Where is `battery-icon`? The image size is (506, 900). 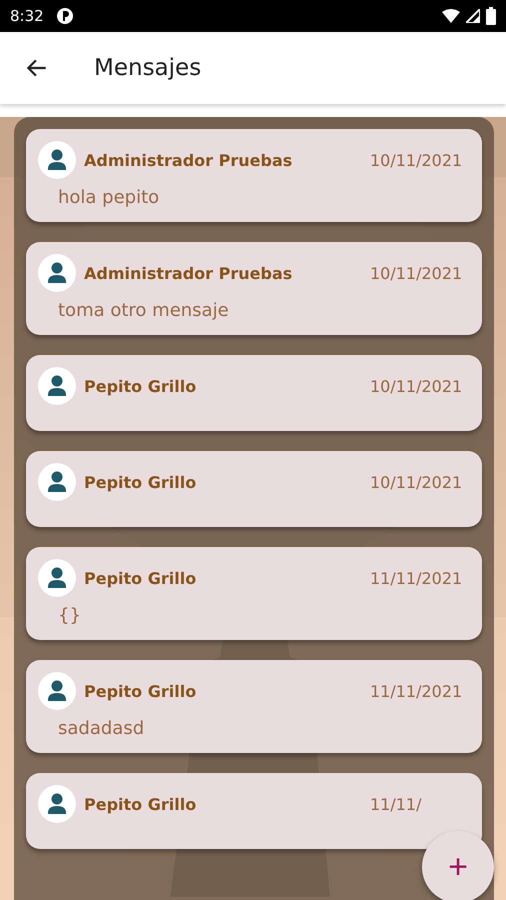
battery-icon is located at coordinates (491, 16).